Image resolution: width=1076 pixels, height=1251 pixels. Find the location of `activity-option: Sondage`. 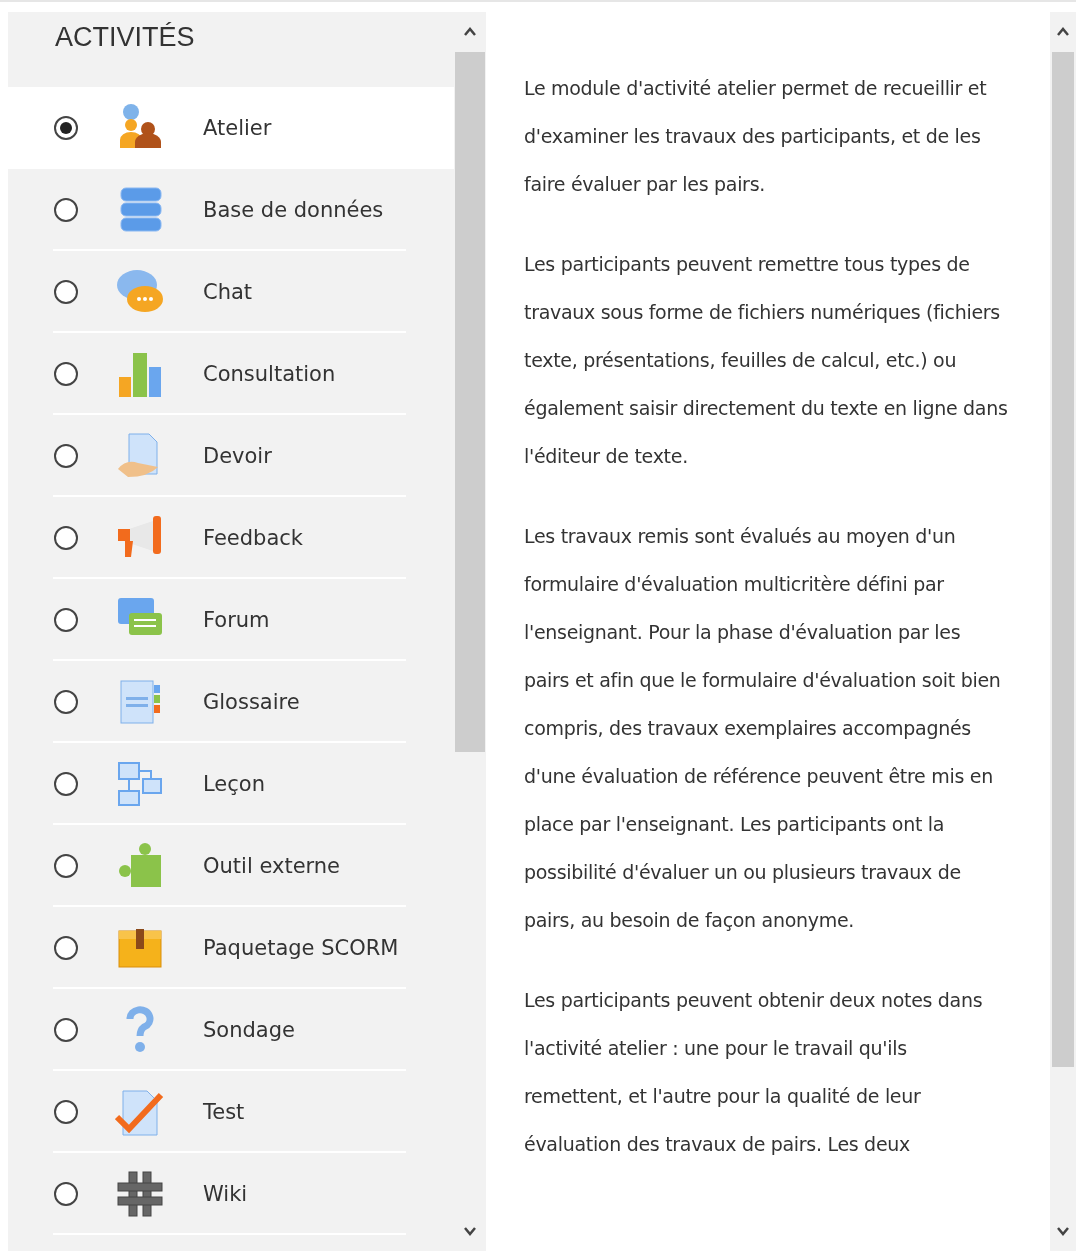

activity-option: Sondage is located at coordinates (231, 1030).